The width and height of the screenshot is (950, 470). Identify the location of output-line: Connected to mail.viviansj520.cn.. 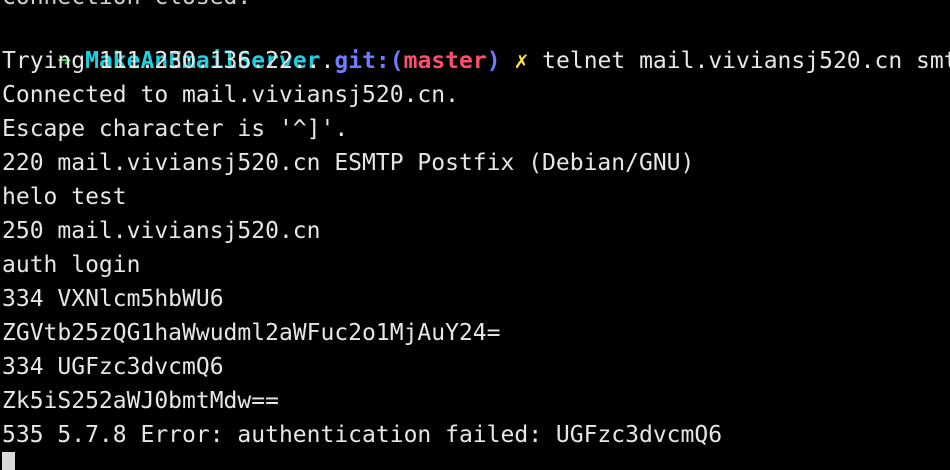
(230, 95).